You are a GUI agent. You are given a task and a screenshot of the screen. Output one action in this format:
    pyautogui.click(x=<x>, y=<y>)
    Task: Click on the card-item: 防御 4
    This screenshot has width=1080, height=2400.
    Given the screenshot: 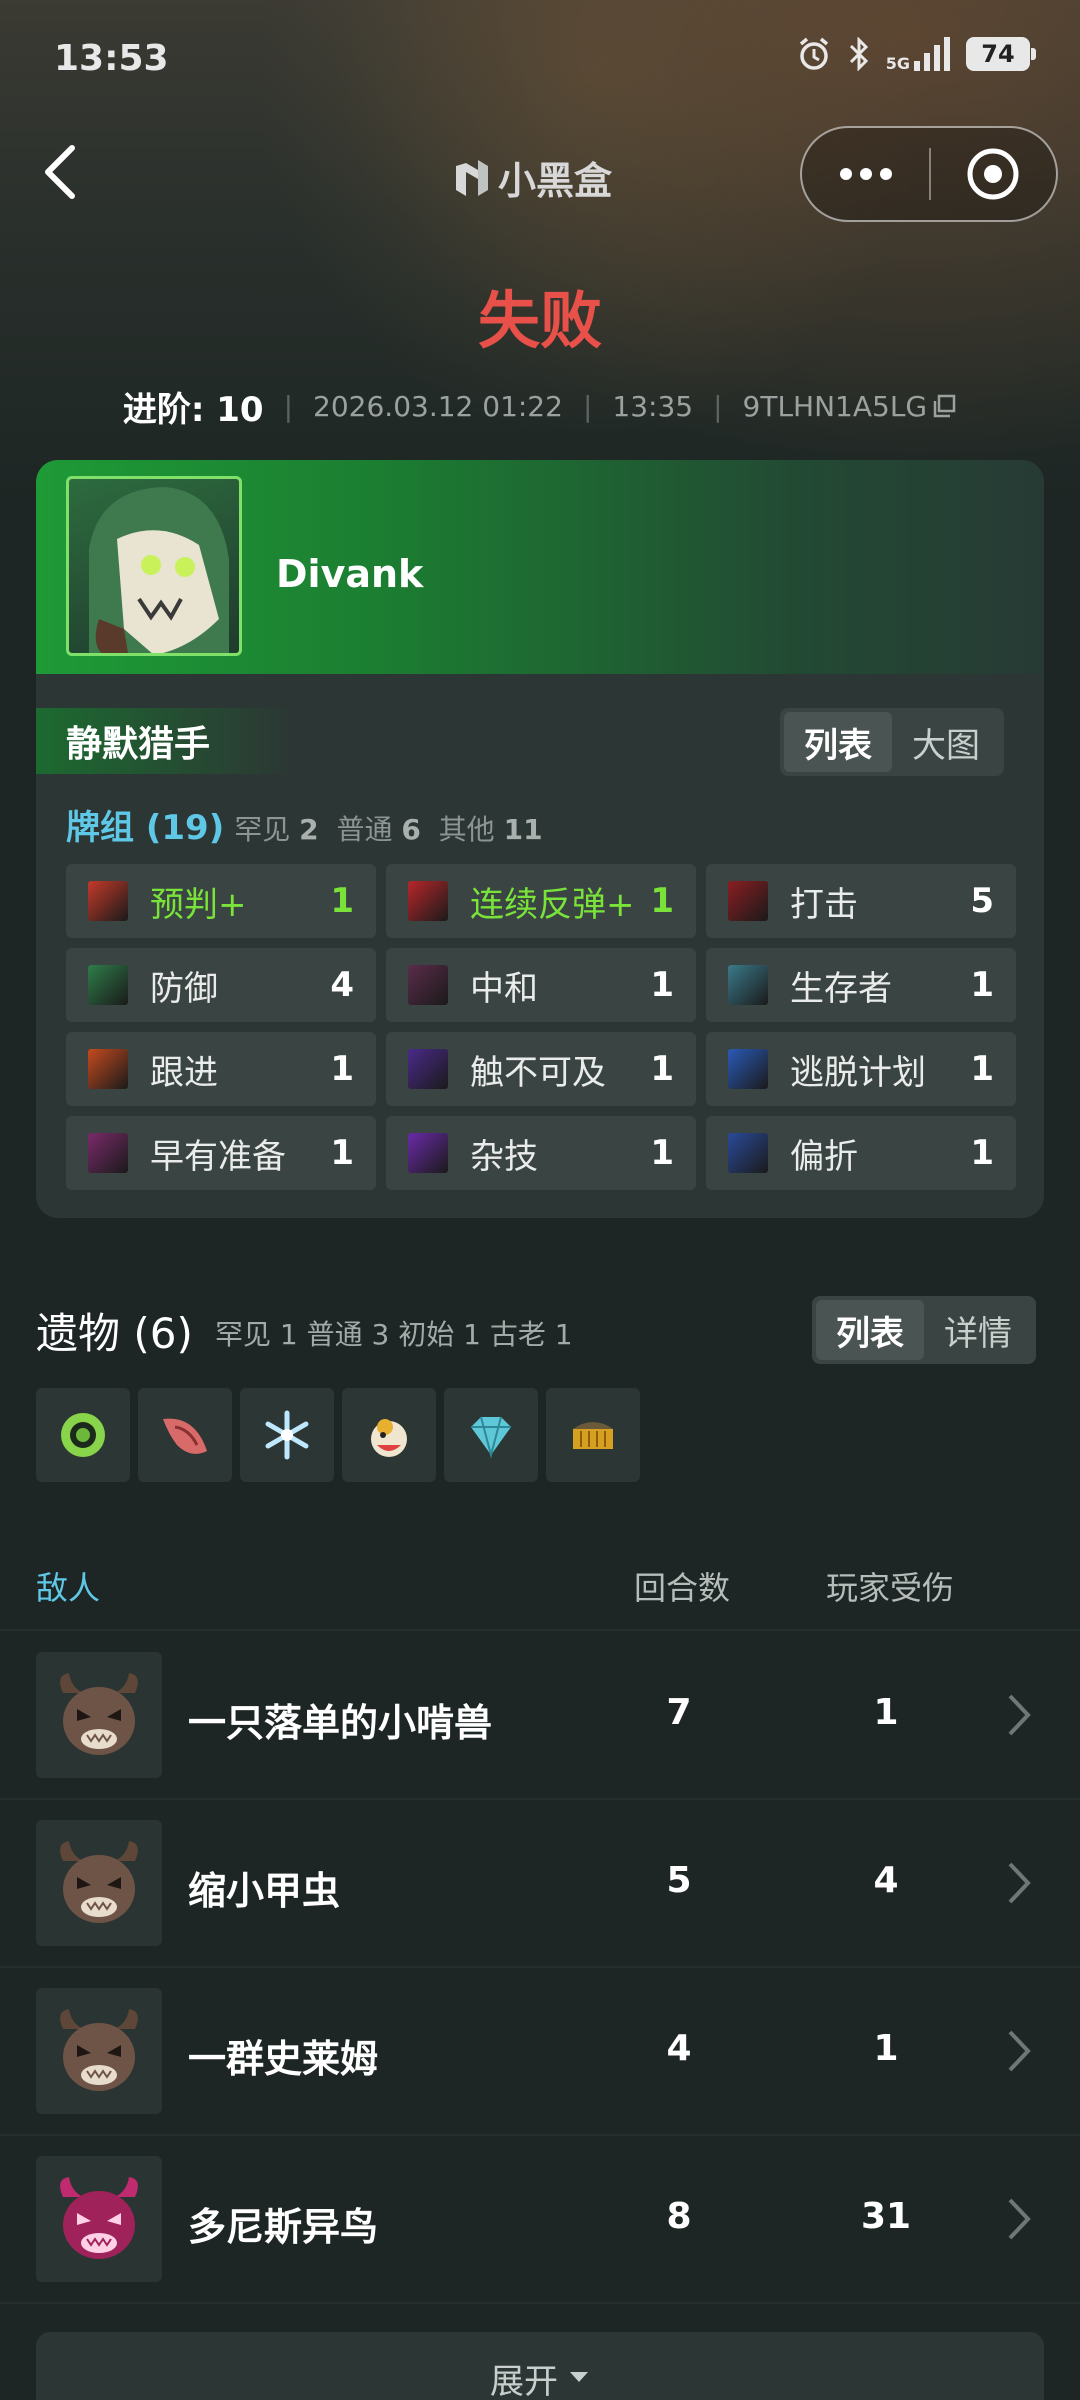 What is the action you would take?
    pyautogui.click(x=221, y=985)
    